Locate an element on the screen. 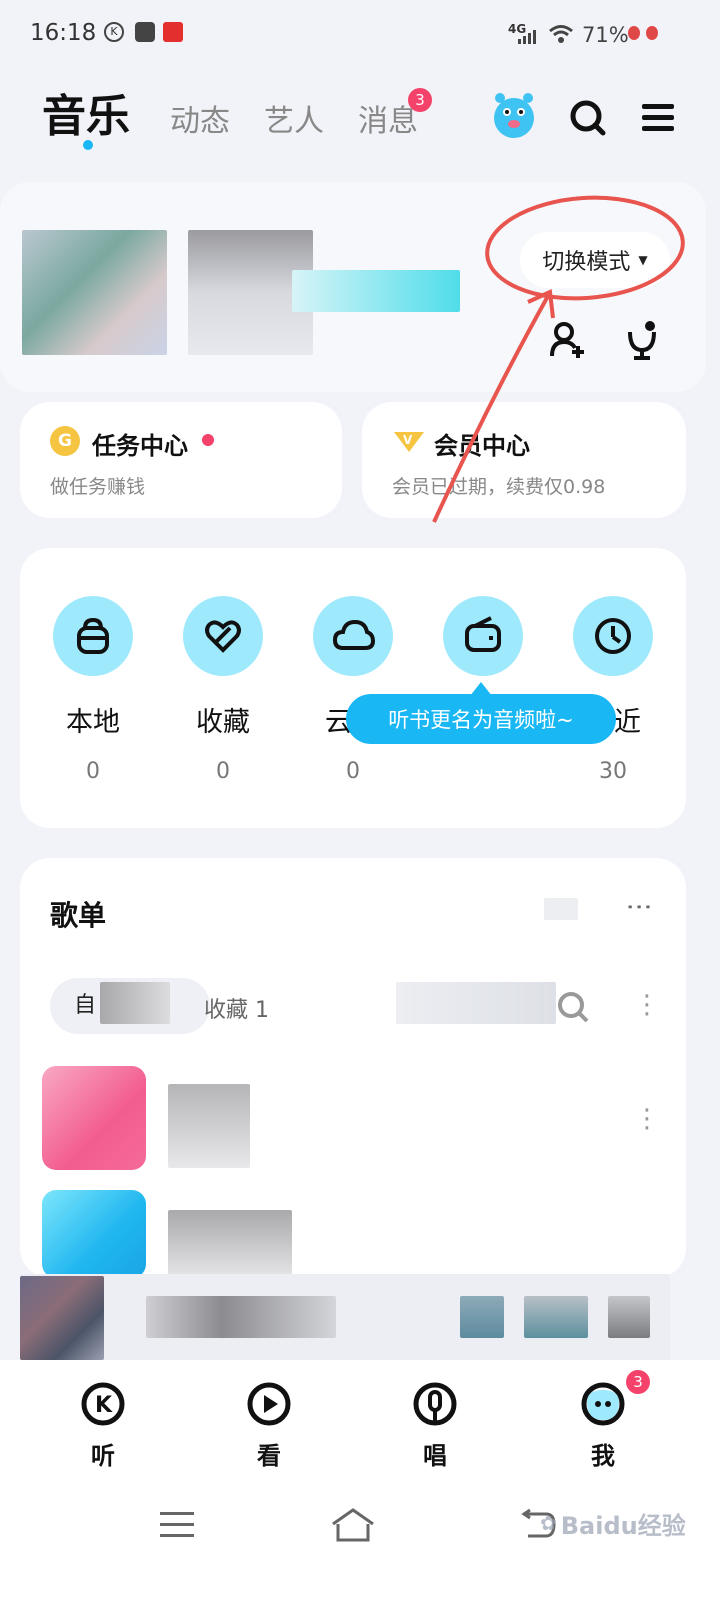 Image resolution: width=720 pixels, height=1600 pixels. system-nav-bar: ✿ Baidu经验 is located at coordinates (360, 1540).